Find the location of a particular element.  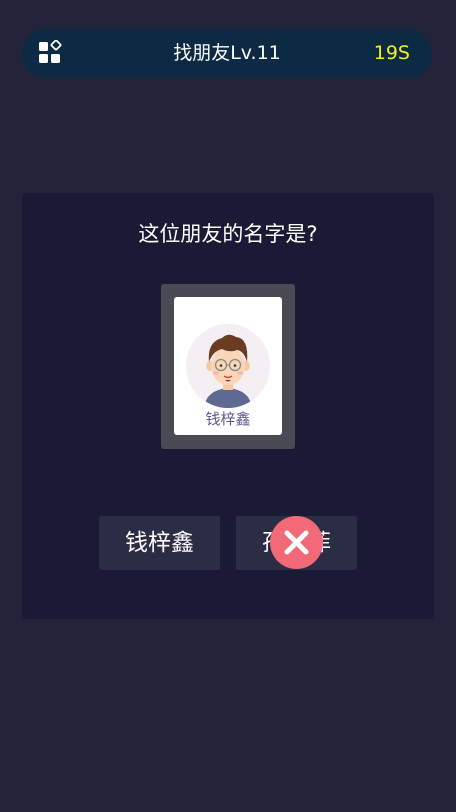

wrong-answer-mark is located at coordinates (296, 542).